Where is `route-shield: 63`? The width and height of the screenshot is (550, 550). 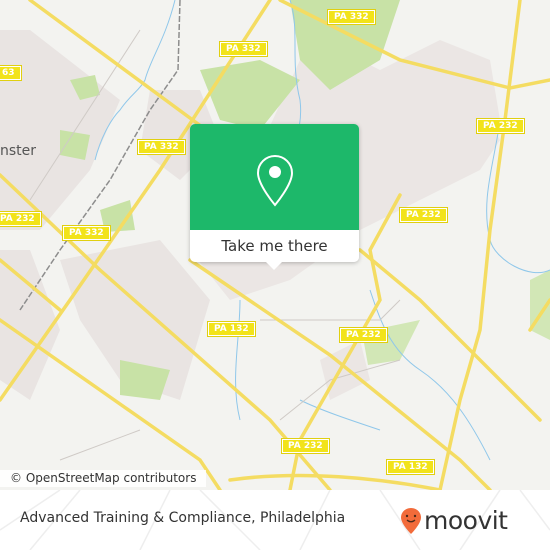 route-shield: 63 is located at coordinates (11, 73).